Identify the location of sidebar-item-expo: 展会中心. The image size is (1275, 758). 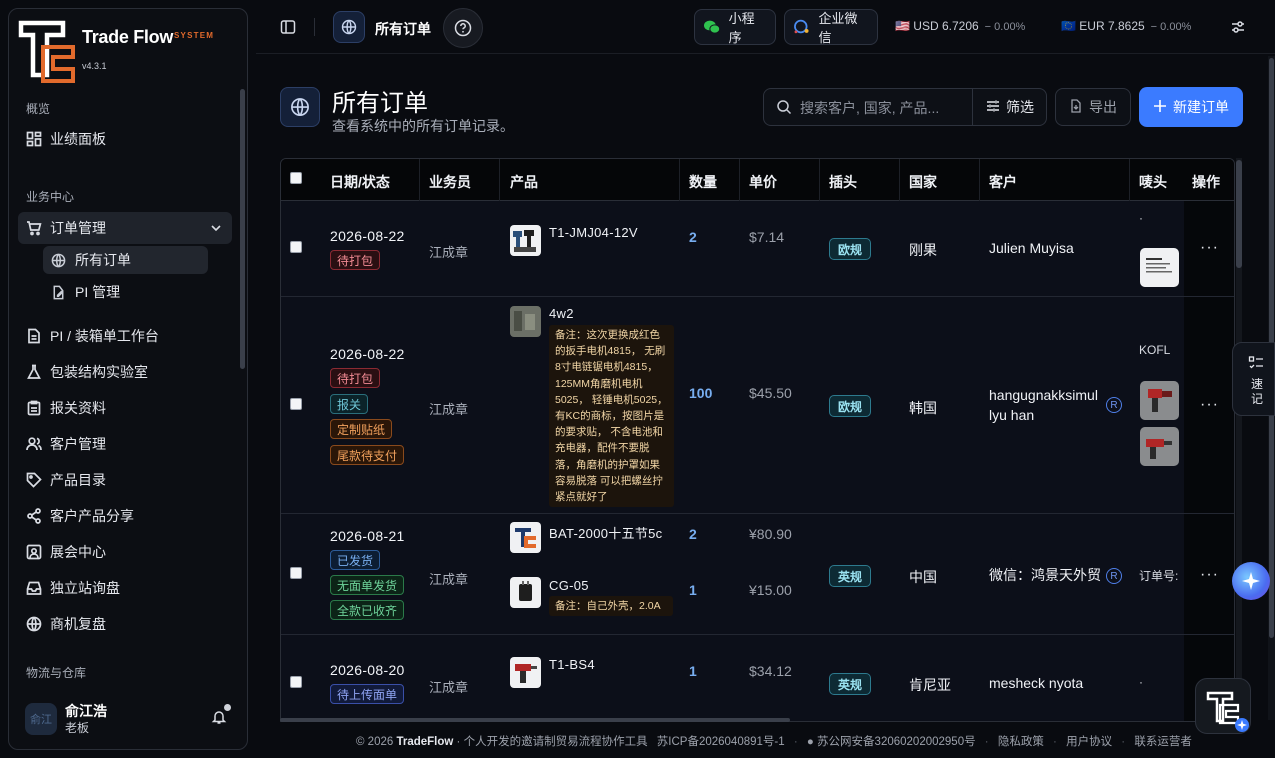
(125, 552).